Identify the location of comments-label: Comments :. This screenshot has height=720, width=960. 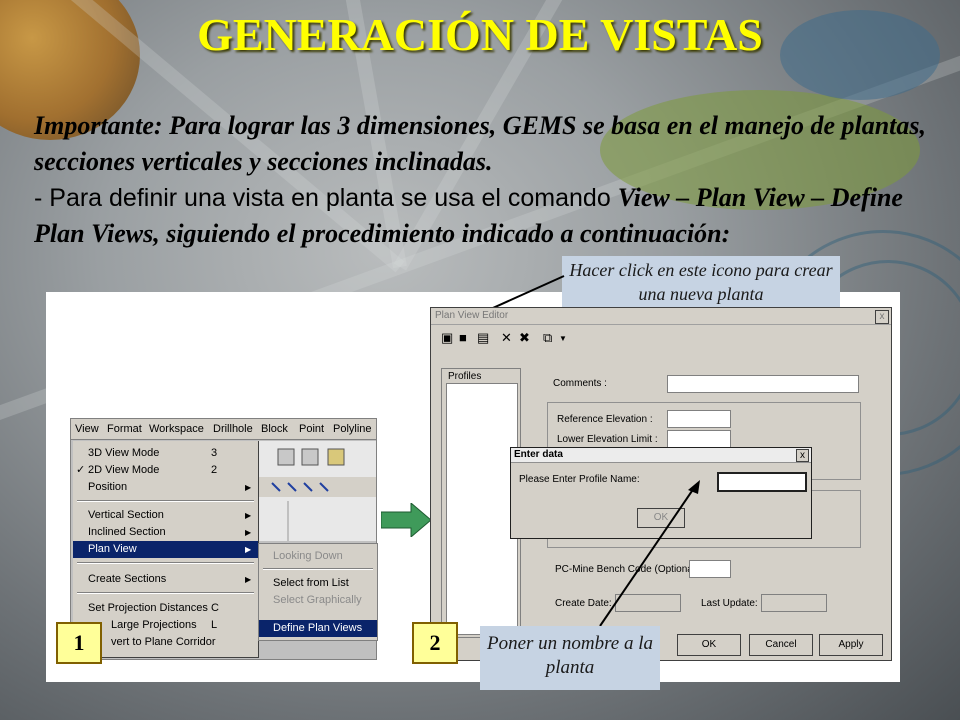
(580, 383).